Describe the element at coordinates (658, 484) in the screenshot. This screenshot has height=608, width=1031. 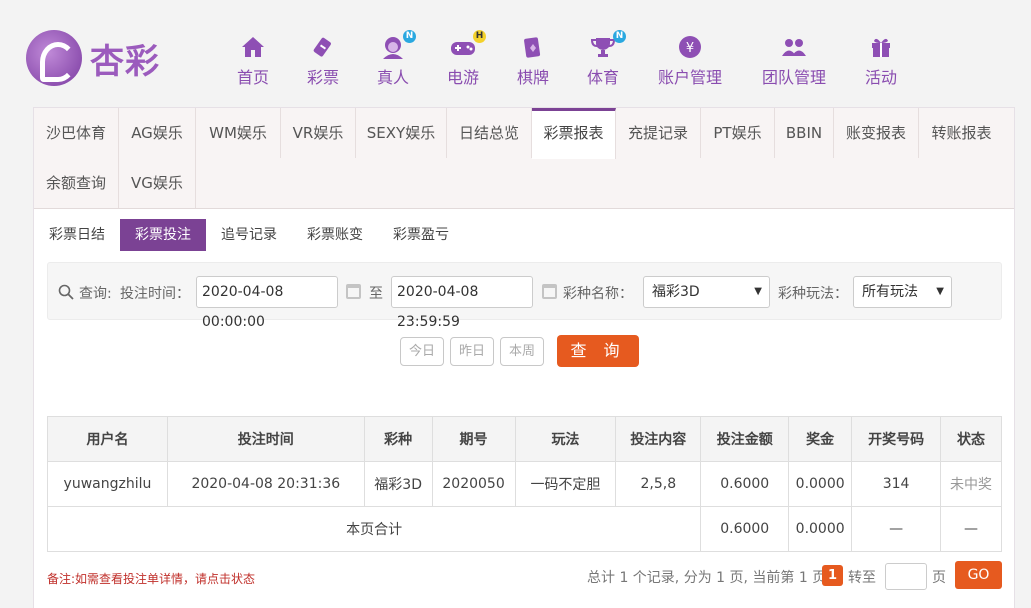
I see `cell-bet-content: 2,5,8` at that location.